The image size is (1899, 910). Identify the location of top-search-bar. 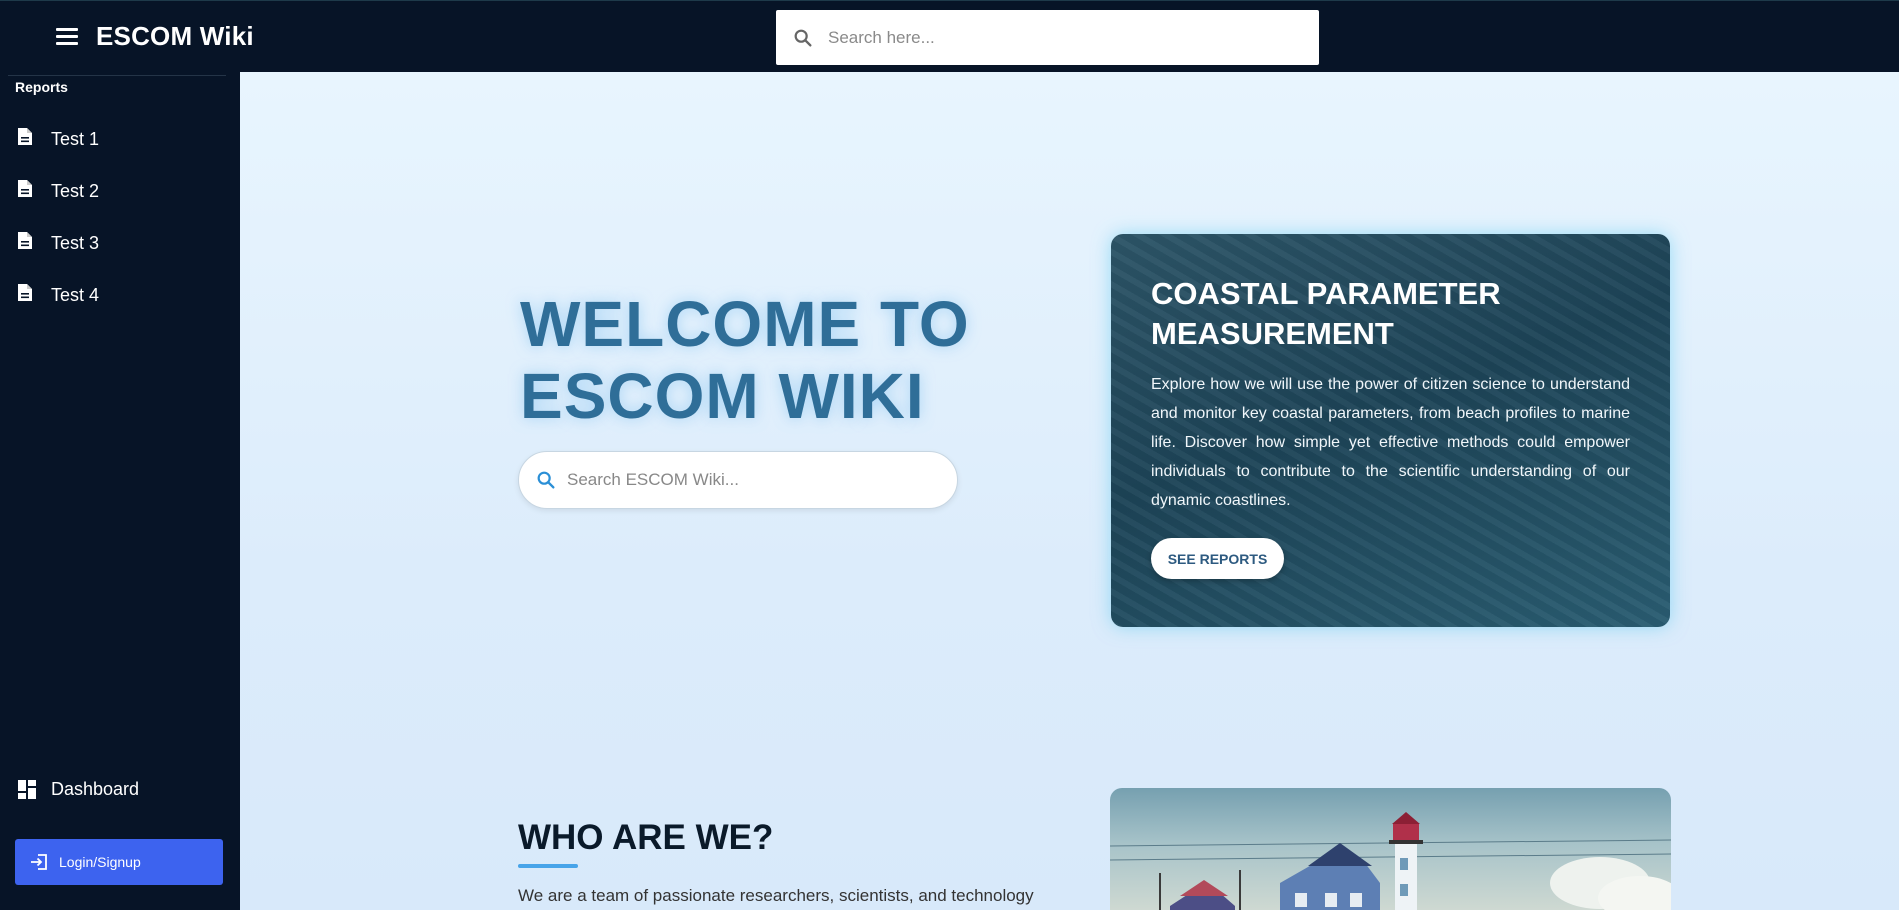
(1047, 37).